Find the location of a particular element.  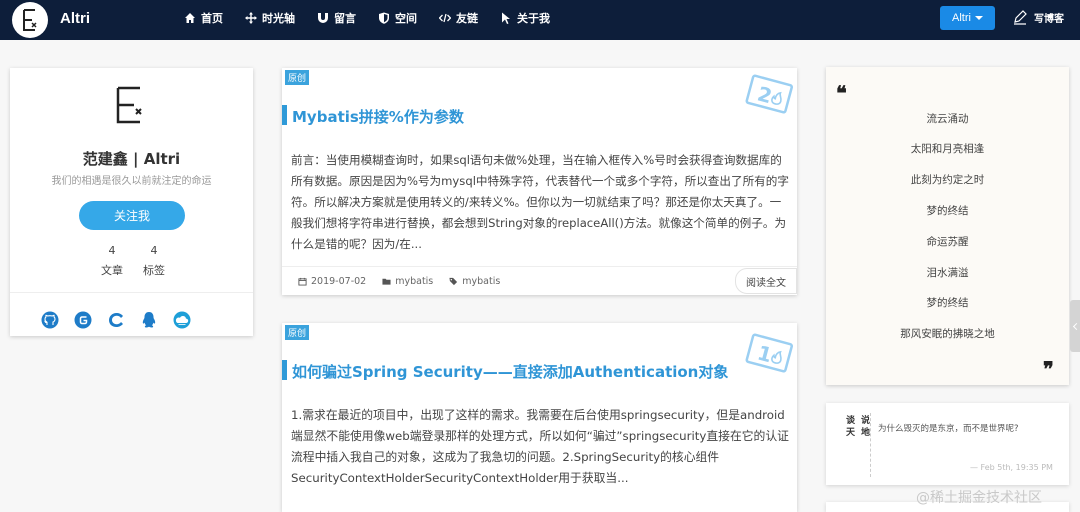

poem-line: 那风安眠的拂晓之地 is located at coordinates (947, 334).